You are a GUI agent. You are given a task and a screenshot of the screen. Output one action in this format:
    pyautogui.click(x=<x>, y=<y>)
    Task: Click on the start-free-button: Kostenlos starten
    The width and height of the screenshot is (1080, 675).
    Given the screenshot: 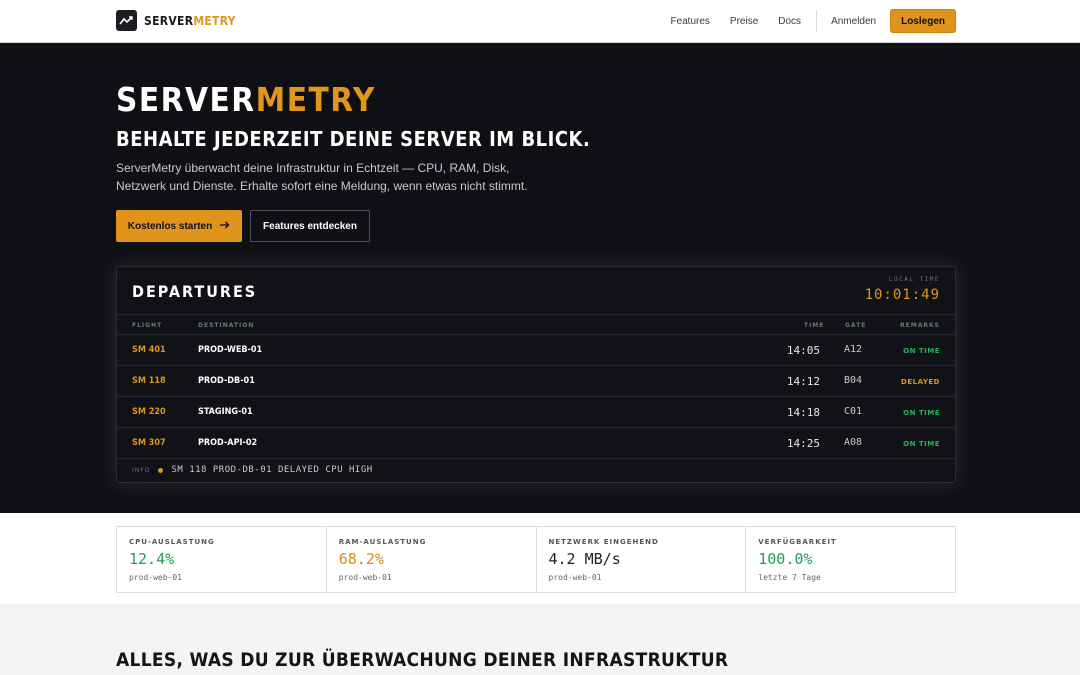 What is the action you would take?
    pyautogui.click(x=179, y=226)
    